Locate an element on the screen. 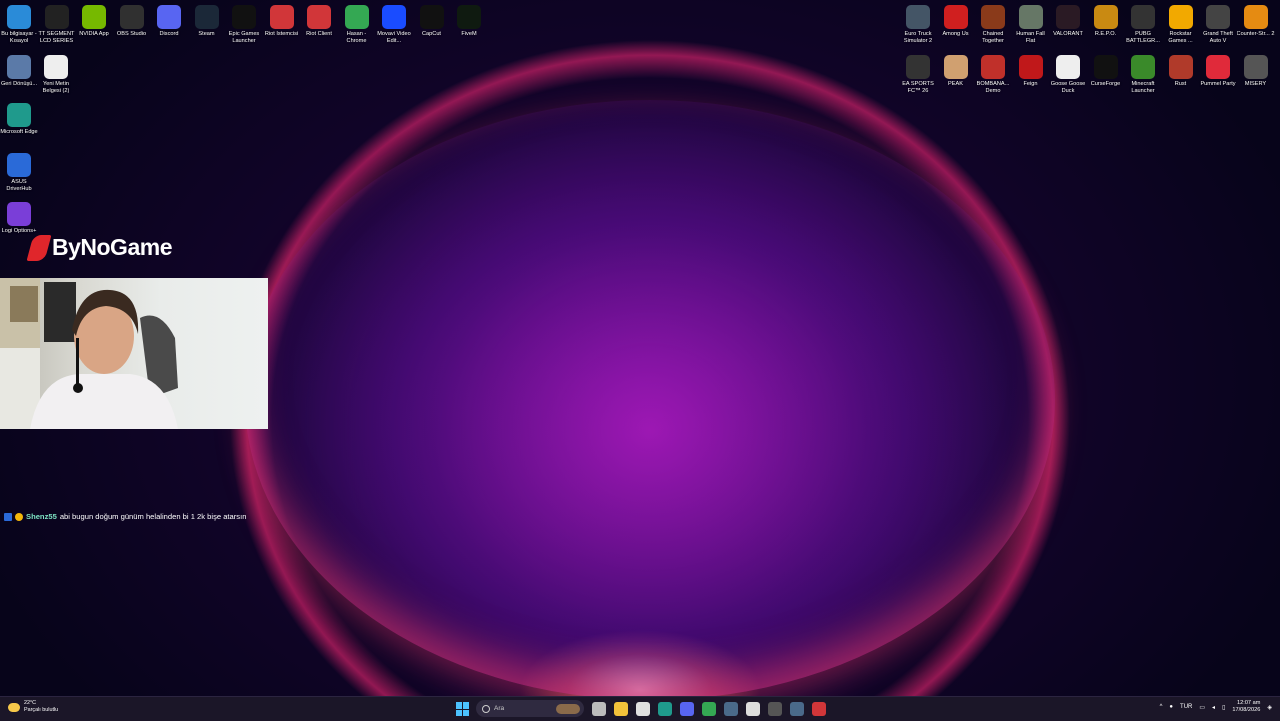  desktop-icon: CurseForge is located at coordinates (1106, 71).